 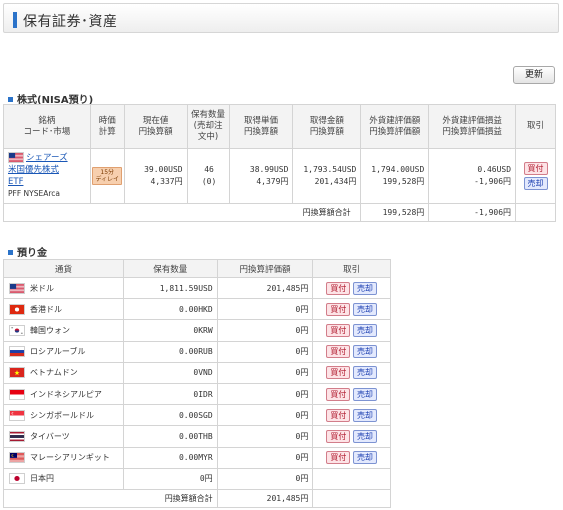 I want to click on currency-name: マレーシアリンギット, so click(x=70, y=458).